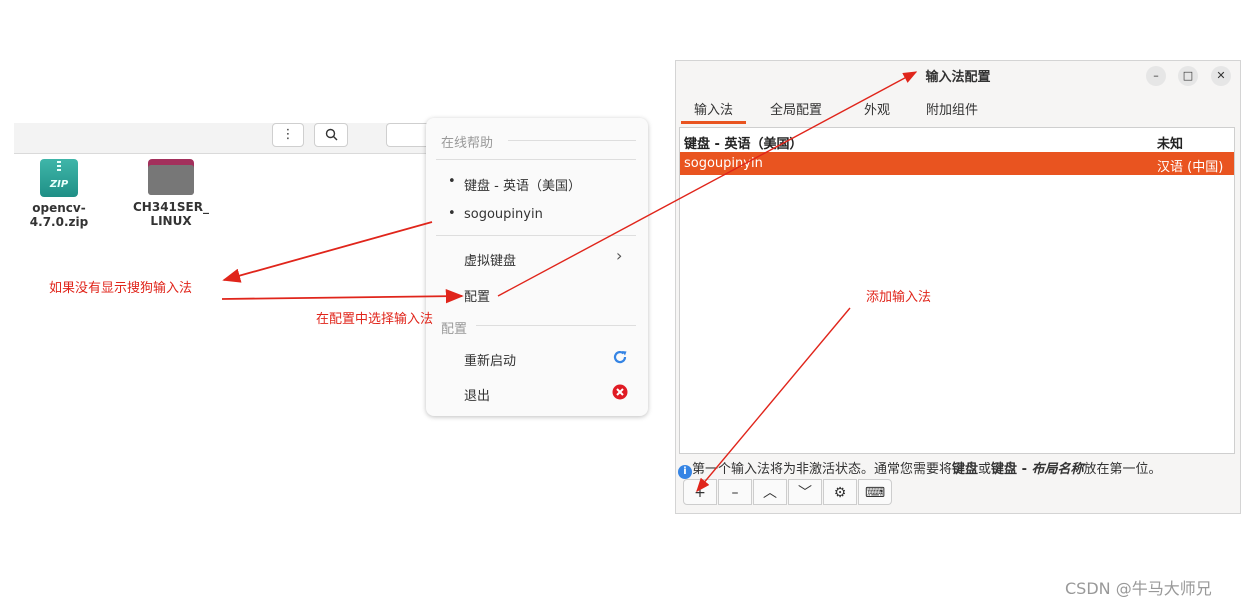 The height and width of the screenshot is (605, 1252). I want to click on arrow-to-window-title, so click(707, 184).